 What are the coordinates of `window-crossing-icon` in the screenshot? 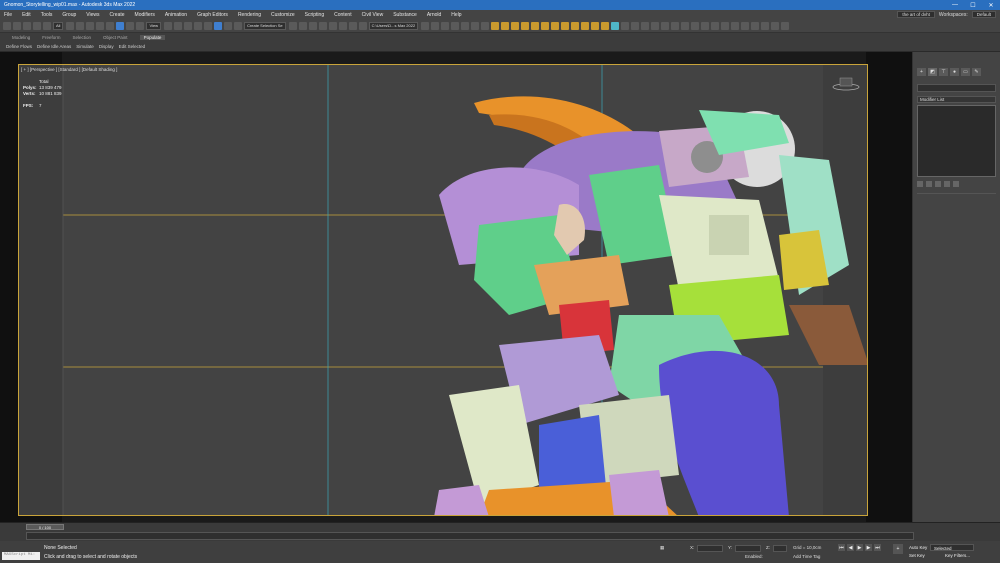 It's located at (100, 25).